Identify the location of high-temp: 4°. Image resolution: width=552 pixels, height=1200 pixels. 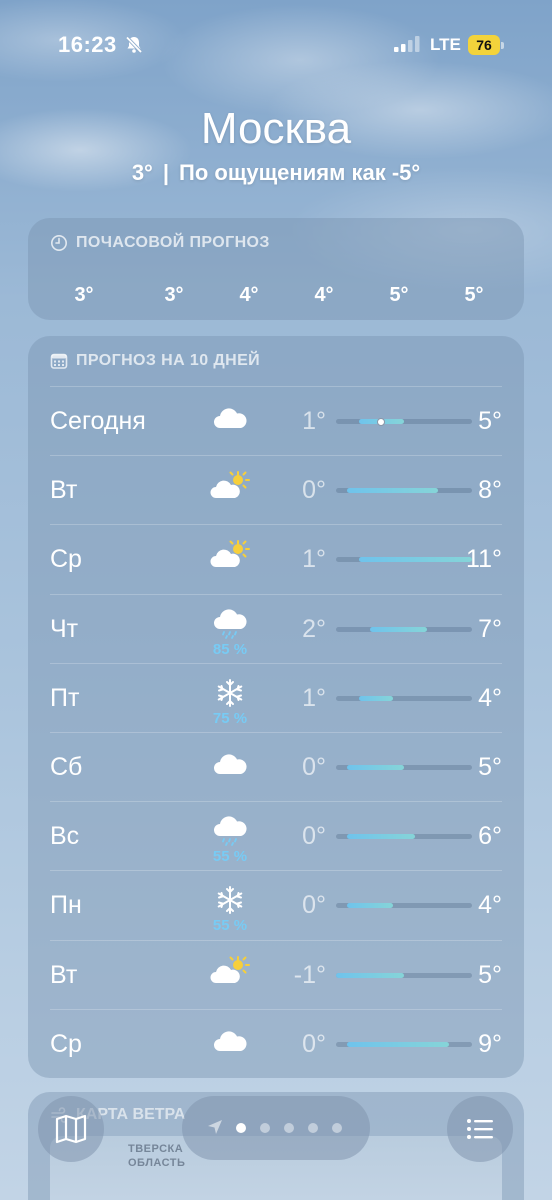
(490, 697).